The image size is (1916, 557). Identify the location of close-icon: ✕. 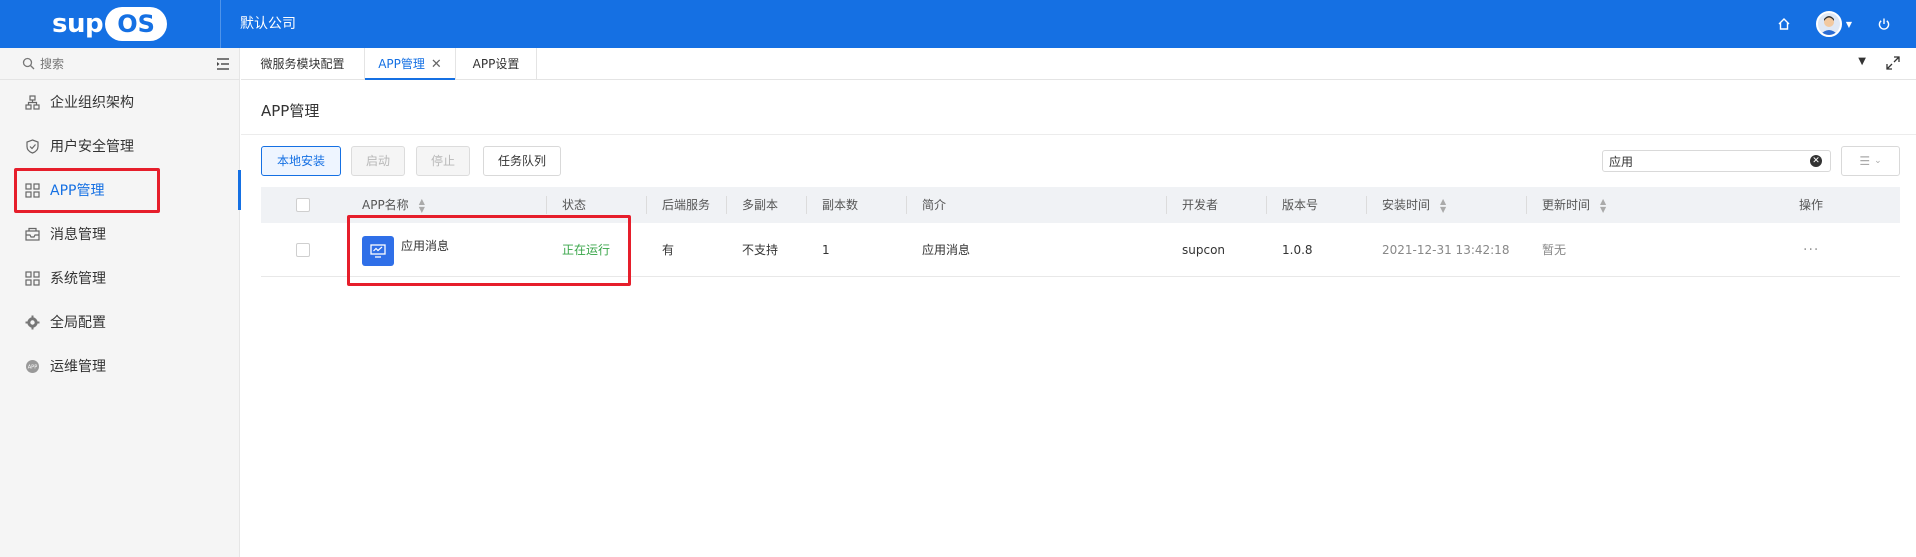
(436, 65).